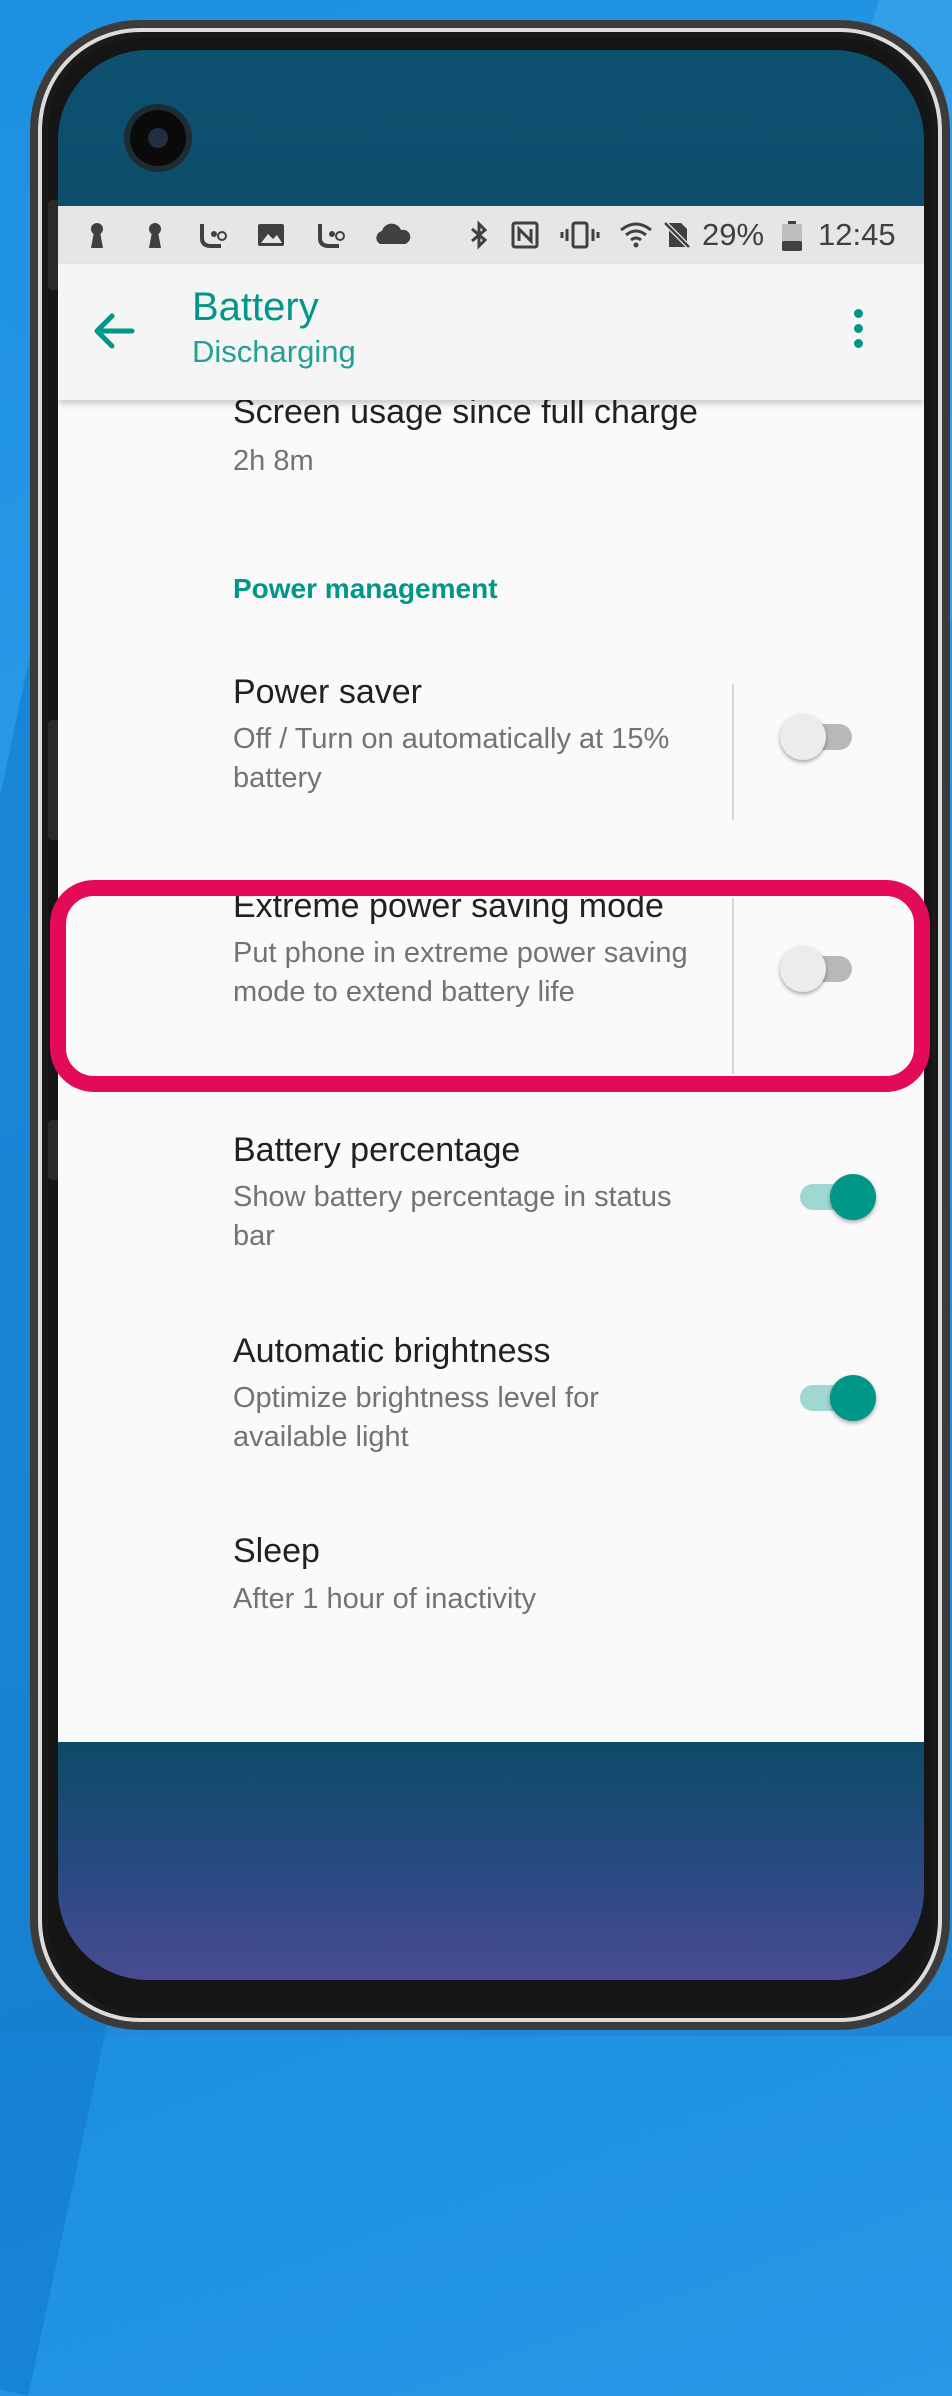 Image resolution: width=952 pixels, height=2396 pixels. Describe the element at coordinates (113, 331) in the screenshot. I see `back-arrow-icon` at that location.